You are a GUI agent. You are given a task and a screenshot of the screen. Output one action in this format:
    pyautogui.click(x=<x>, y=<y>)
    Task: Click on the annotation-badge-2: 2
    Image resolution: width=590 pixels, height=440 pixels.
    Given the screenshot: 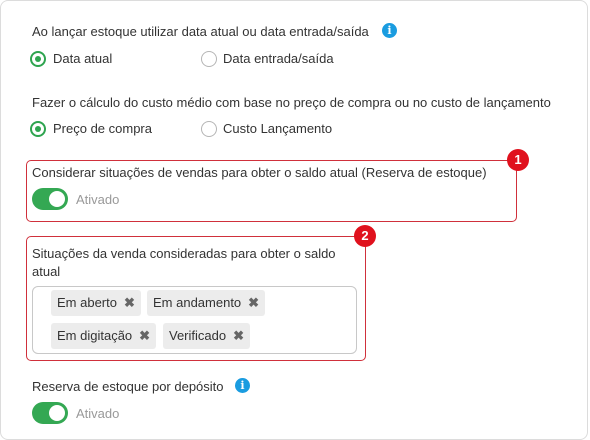 What is the action you would take?
    pyautogui.click(x=365, y=236)
    